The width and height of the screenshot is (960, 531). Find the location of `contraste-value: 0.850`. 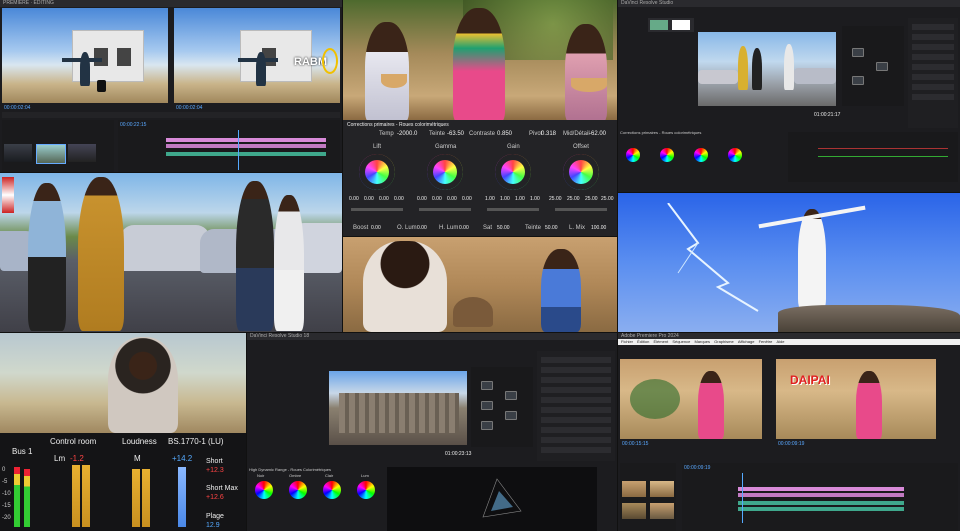

contraste-value: 0.850 is located at coordinates (504, 134).